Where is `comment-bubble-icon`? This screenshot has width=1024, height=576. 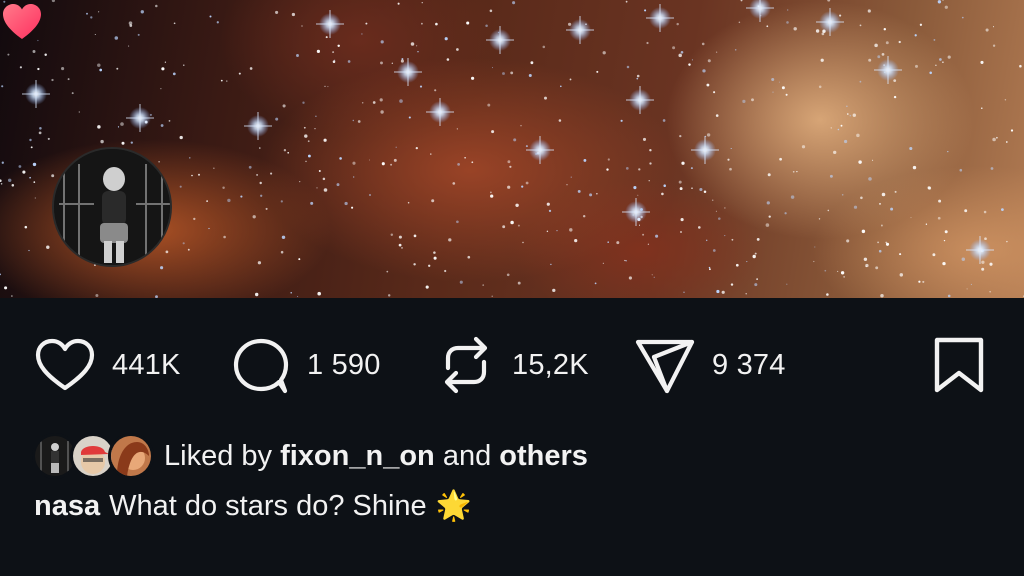 comment-bubble-icon is located at coordinates (261, 366).